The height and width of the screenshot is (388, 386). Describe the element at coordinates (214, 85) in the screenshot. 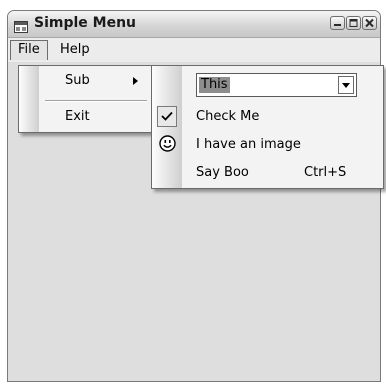

I see `combobox-value: This` at that location.